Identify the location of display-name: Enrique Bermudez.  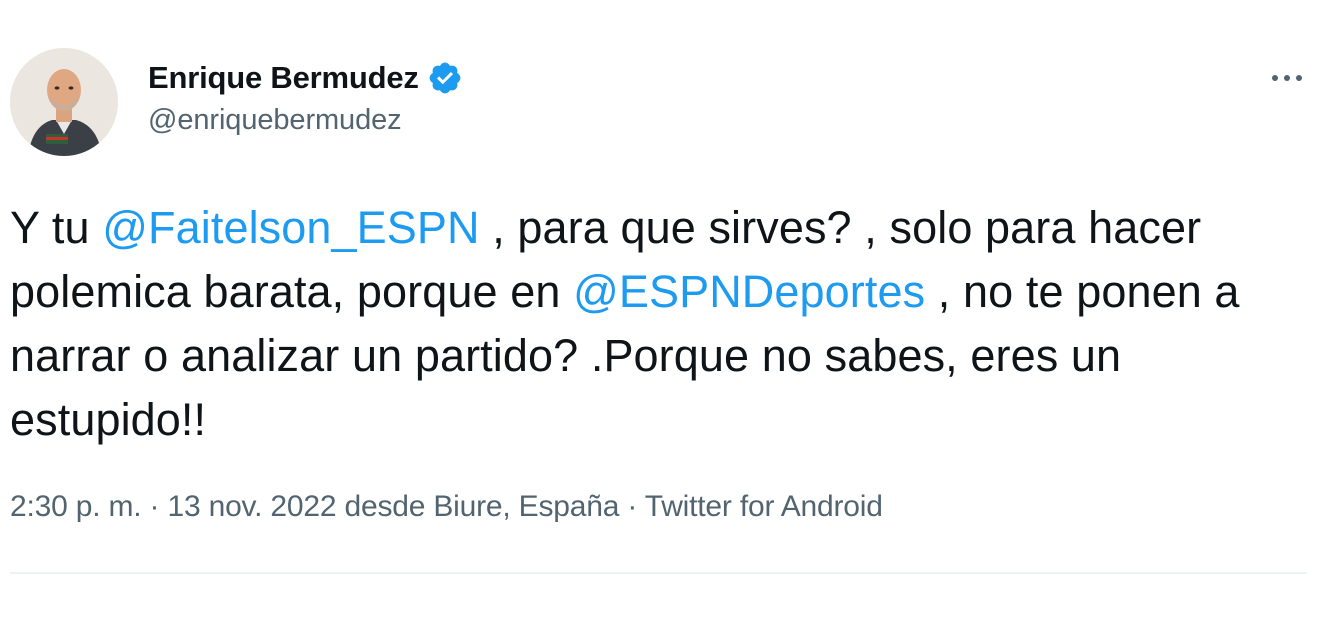
(283, 78).